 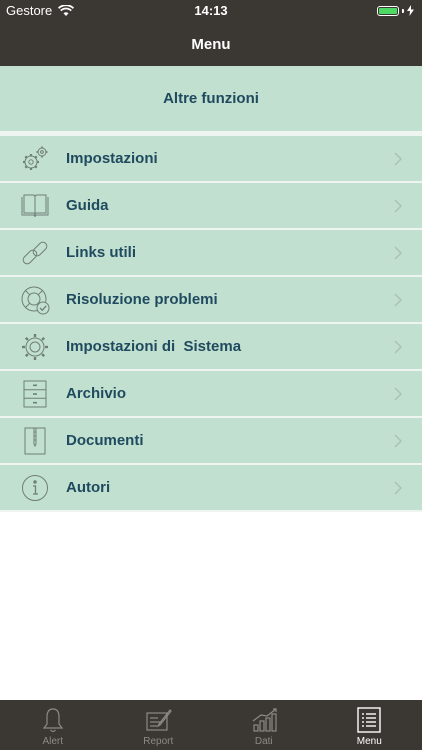 What do you see at coordinates (142, 299) in the screenshot?
I see `menu-item-label: Risoluzione problemi` at bounding box center [142, 299].